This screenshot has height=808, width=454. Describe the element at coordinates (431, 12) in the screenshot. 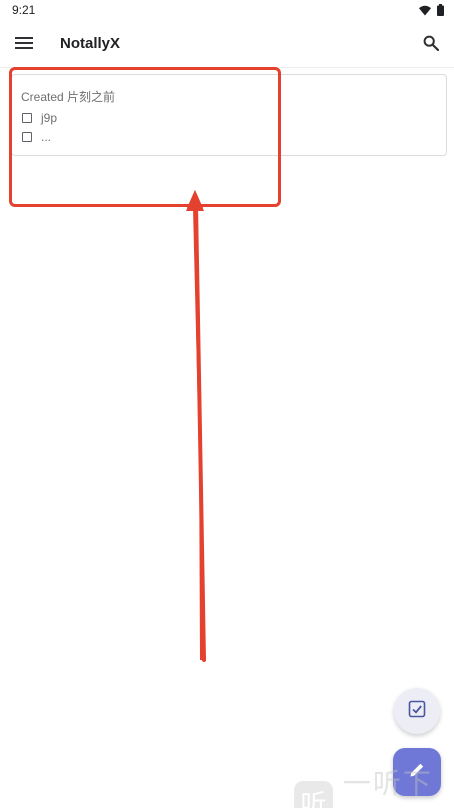

I see `status-icons` at that location.